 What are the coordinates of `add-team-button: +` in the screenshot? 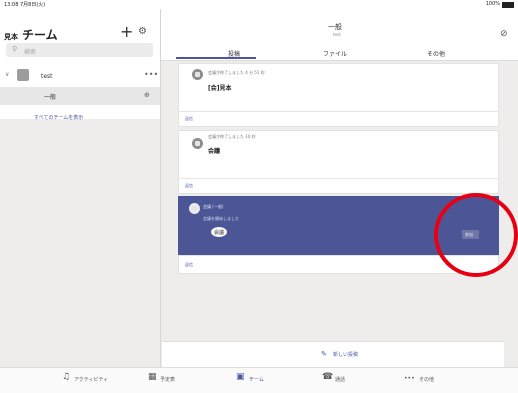 It's located at (126, 31).